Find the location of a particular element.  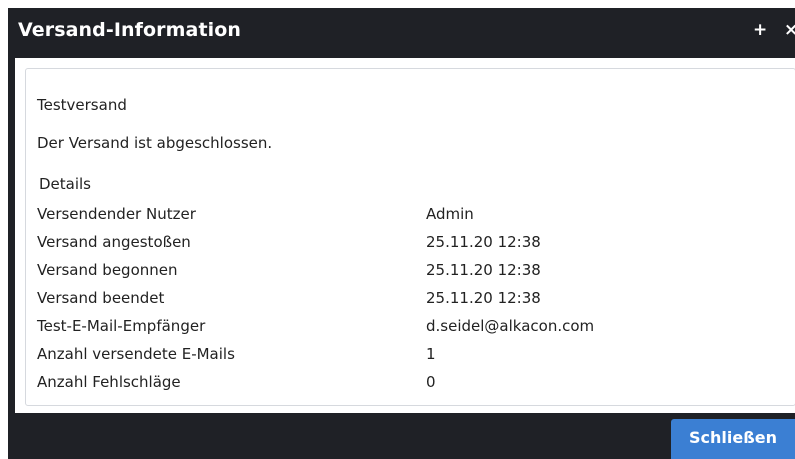

detail-label: Anzahl Fehlschläge is located at coordinates (109, 382).